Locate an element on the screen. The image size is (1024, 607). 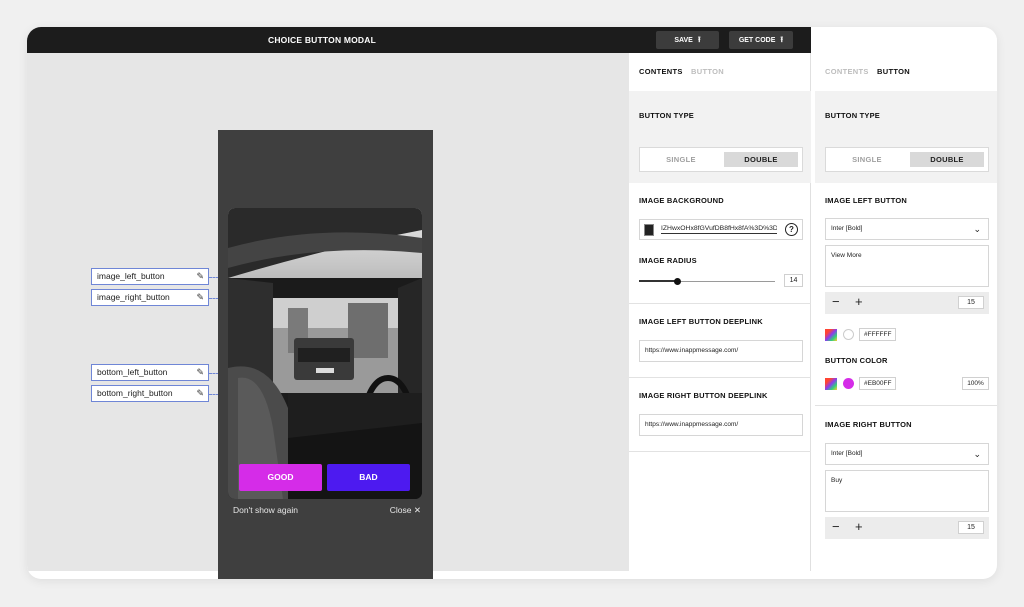
car-interior-photo is located at coordinates (325, 353).